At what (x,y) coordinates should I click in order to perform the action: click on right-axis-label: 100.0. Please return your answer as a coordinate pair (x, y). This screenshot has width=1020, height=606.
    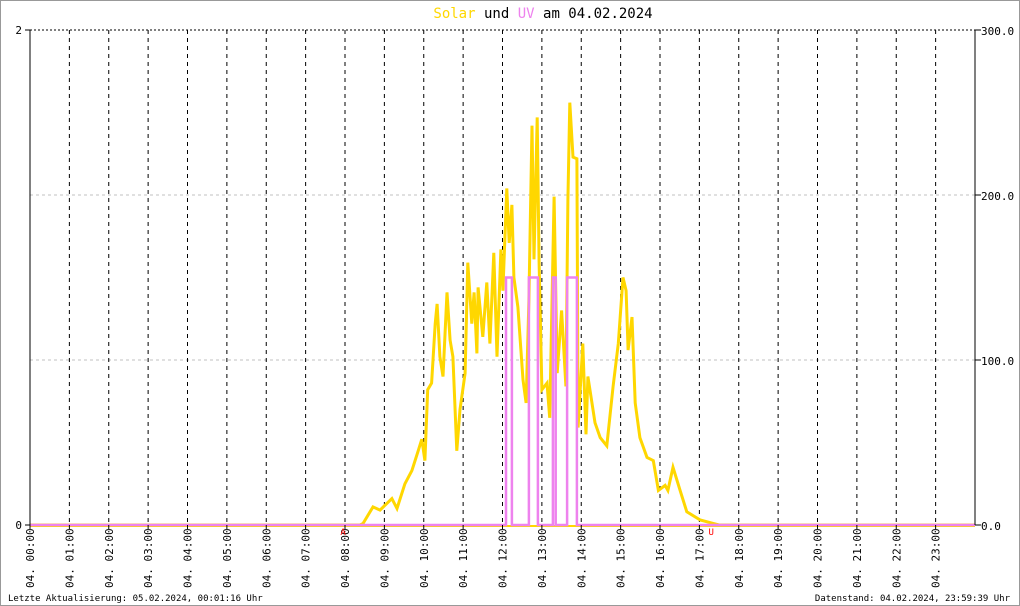
    Looking at the image, I should click on (997, 361).